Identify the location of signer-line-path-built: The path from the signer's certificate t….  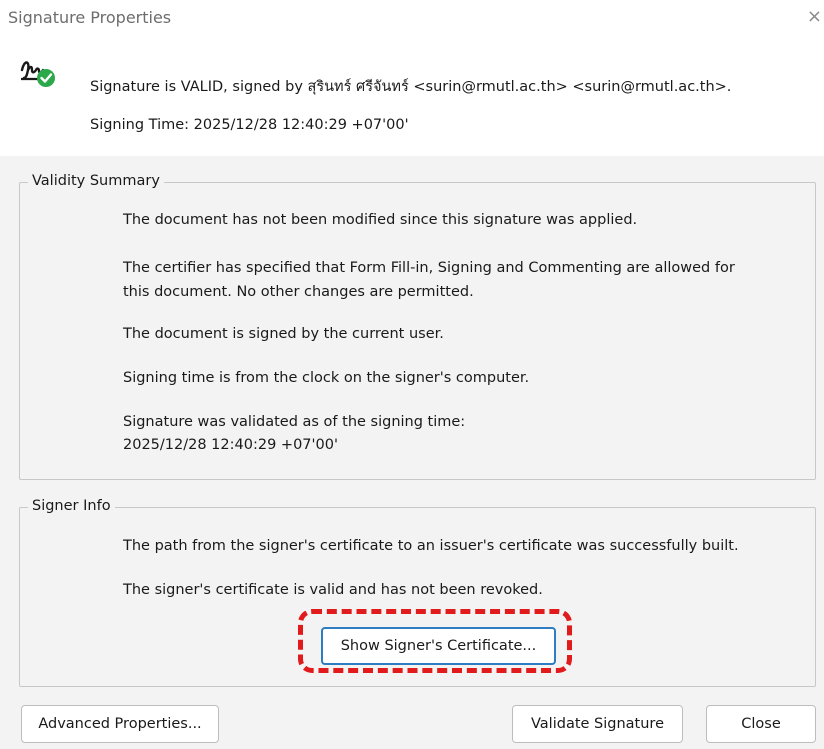
(431, 546).